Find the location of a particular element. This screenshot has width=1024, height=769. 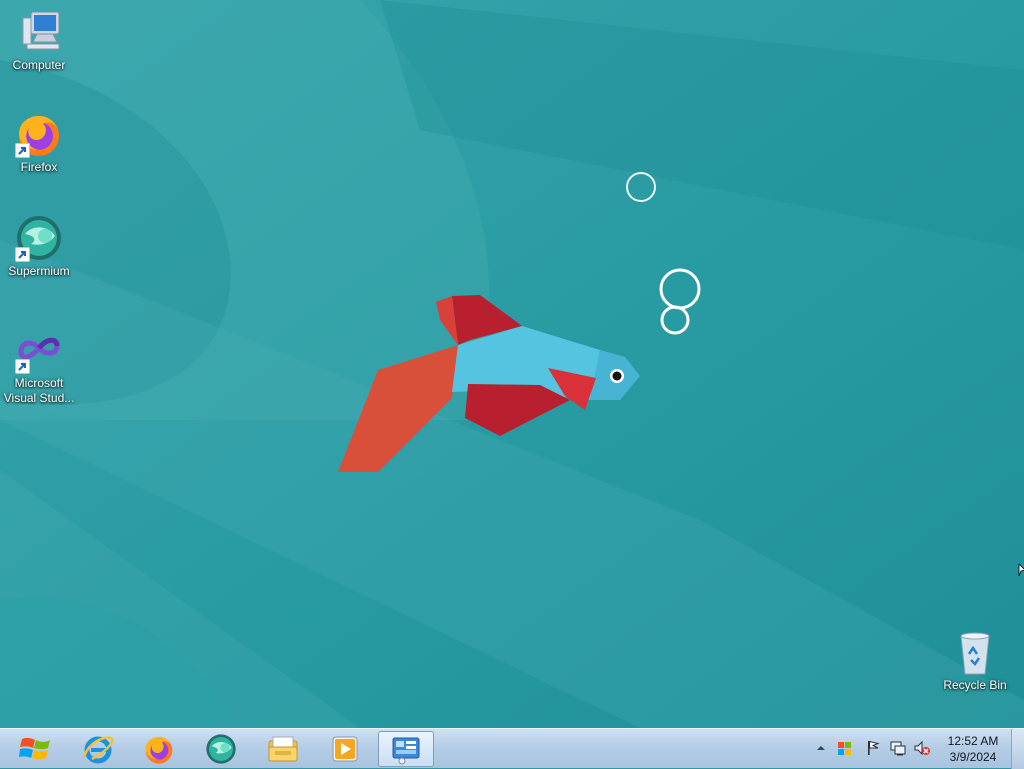

start-button is located at coordinates (36, 749).